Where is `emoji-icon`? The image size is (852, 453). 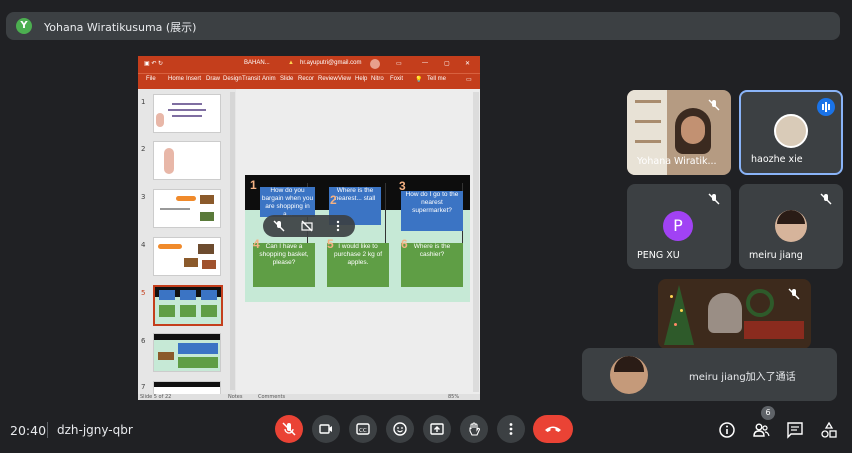 emoji-icon is located at coordinates (400, 429).